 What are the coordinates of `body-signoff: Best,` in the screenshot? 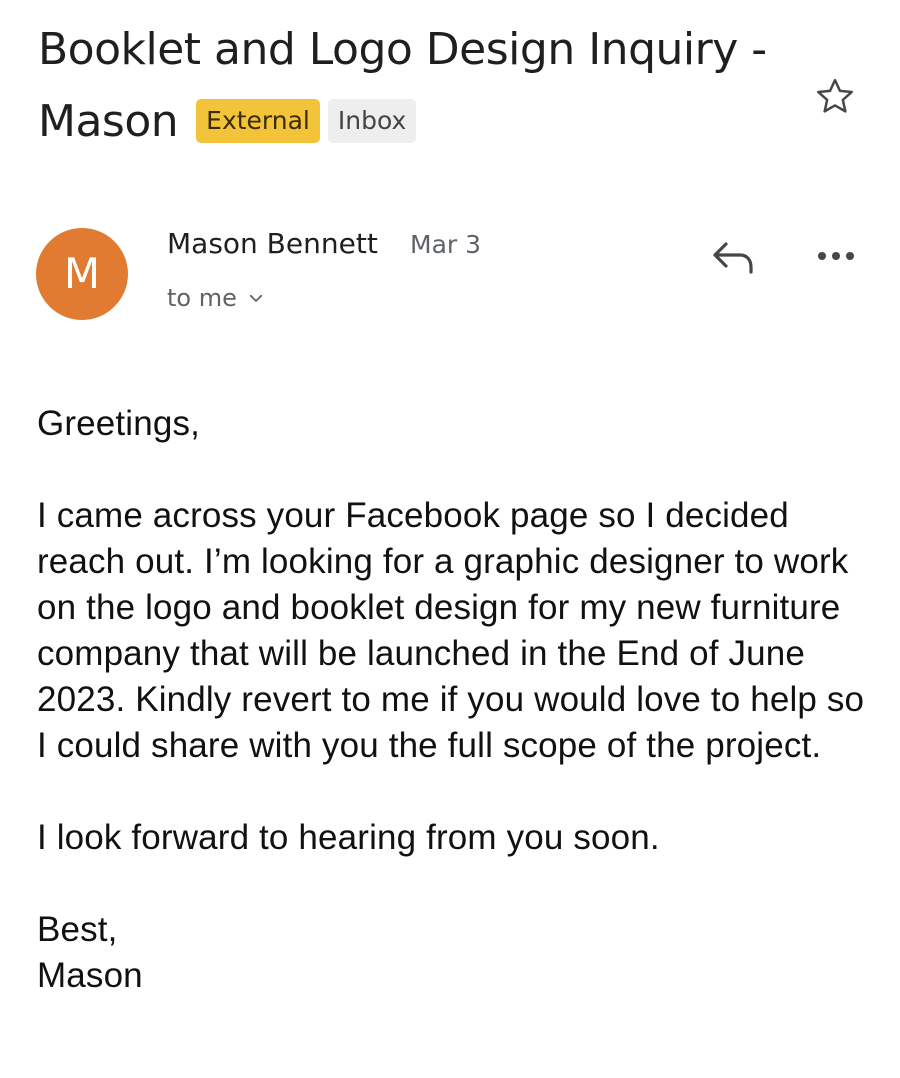 It's located at (77, 929).